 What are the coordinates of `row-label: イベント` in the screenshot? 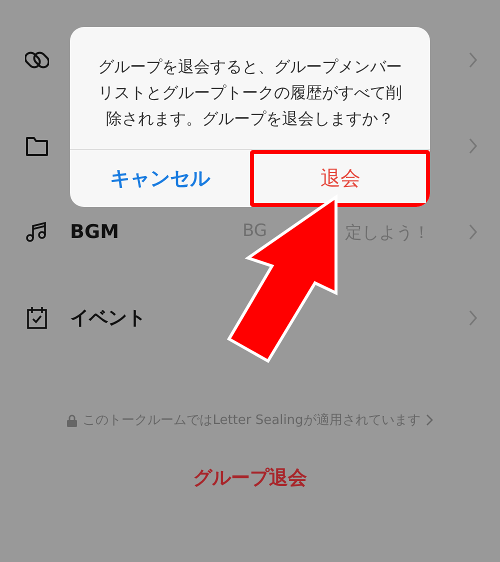 It's located at (108, 318).